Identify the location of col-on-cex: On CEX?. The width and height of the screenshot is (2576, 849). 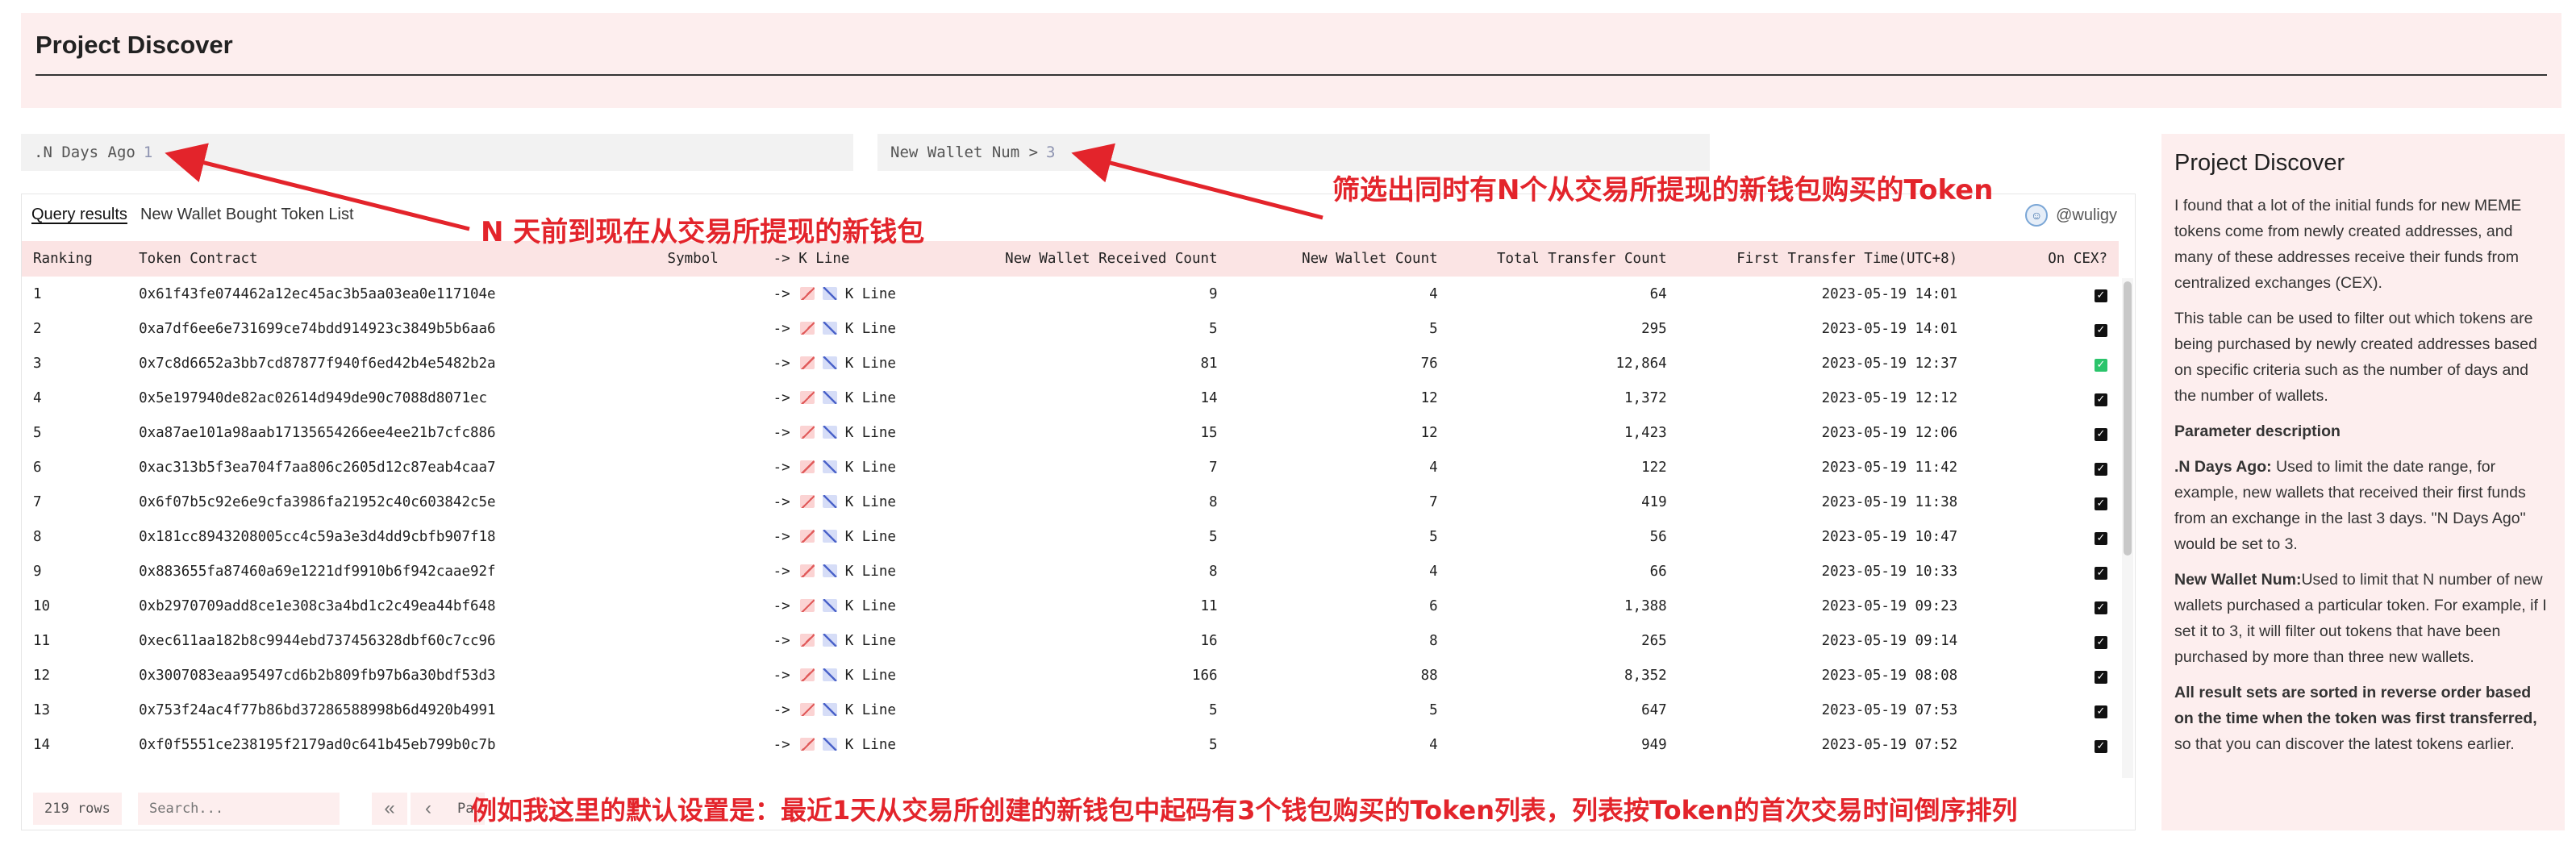
(2044, 259).